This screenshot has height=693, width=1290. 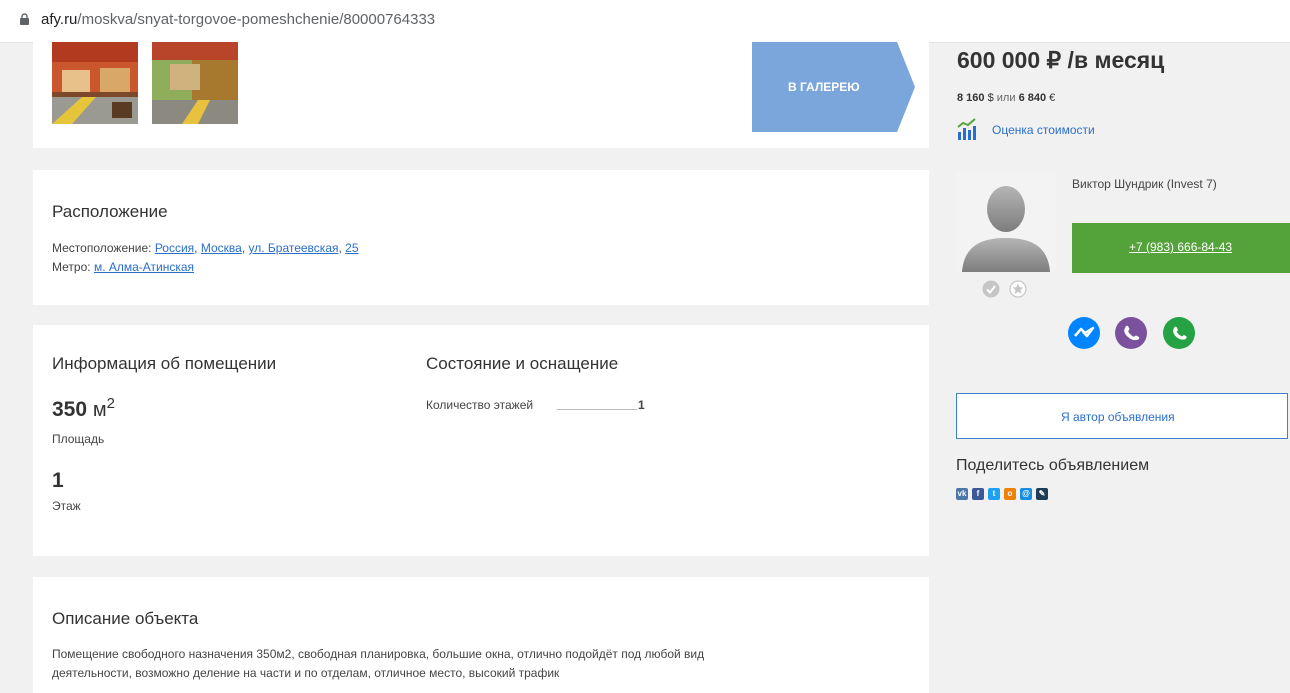 What do you see at coordinates (58, 480) in the screenshot?
I see `floor-value: 1` at bounding box center [58, 480].